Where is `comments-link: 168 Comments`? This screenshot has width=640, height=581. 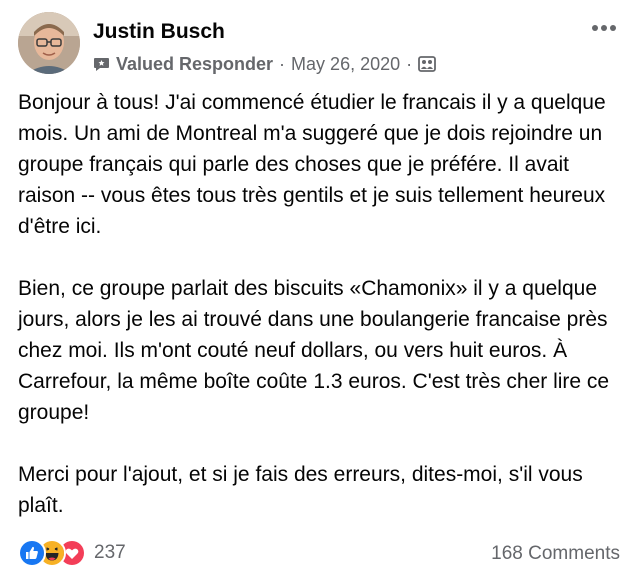 comments-link: 168 Comments is located at coordinates (555, 554).